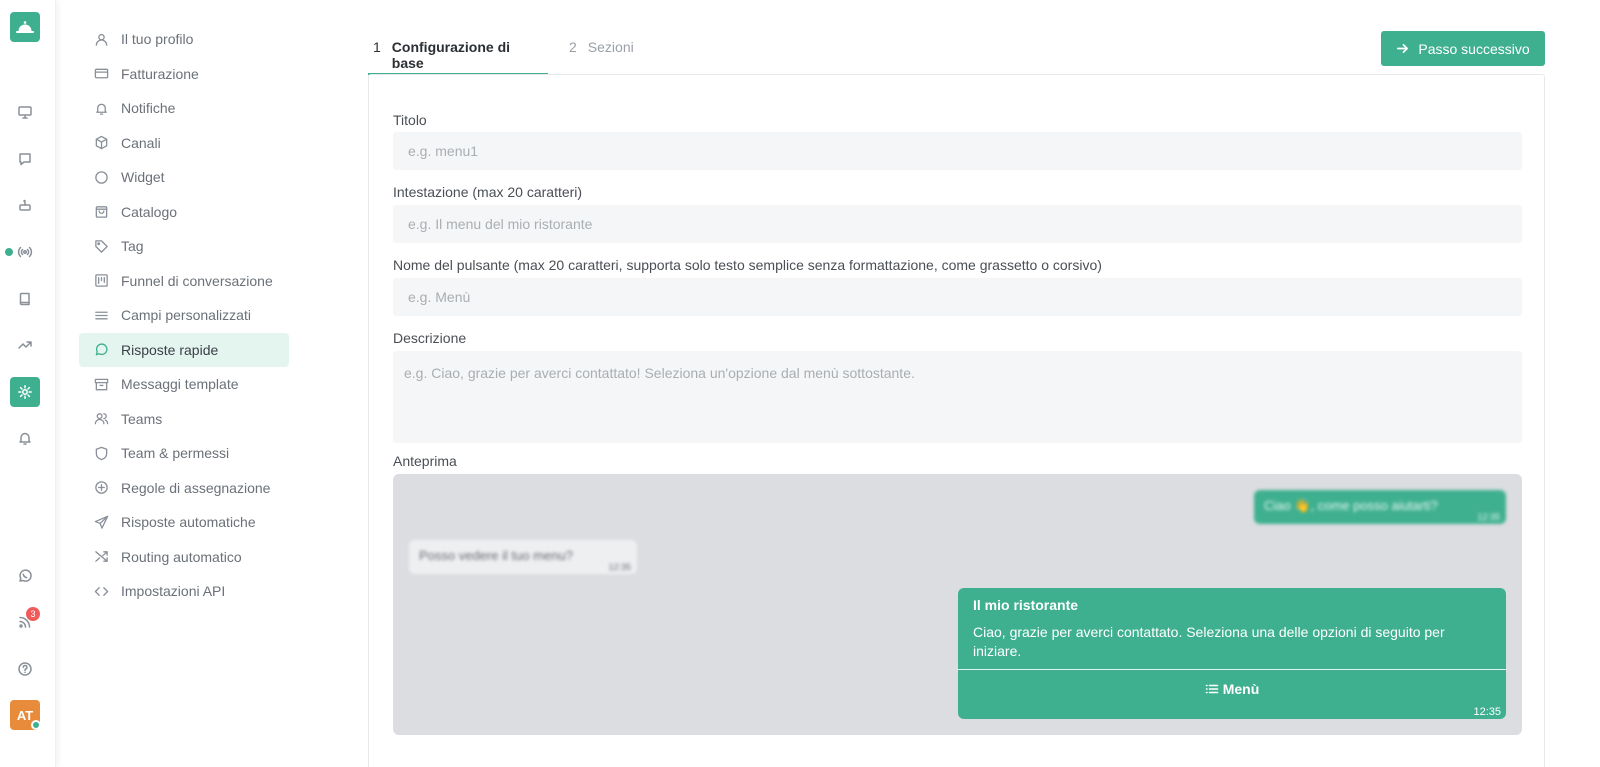 The width and height of the screenshot is (1600, 767). What do you see at coordinates (496, 555) in the screenshot?
I see `incoming-message-text: Posso vedere il tuo menu?` at bounding box center [496, 555].